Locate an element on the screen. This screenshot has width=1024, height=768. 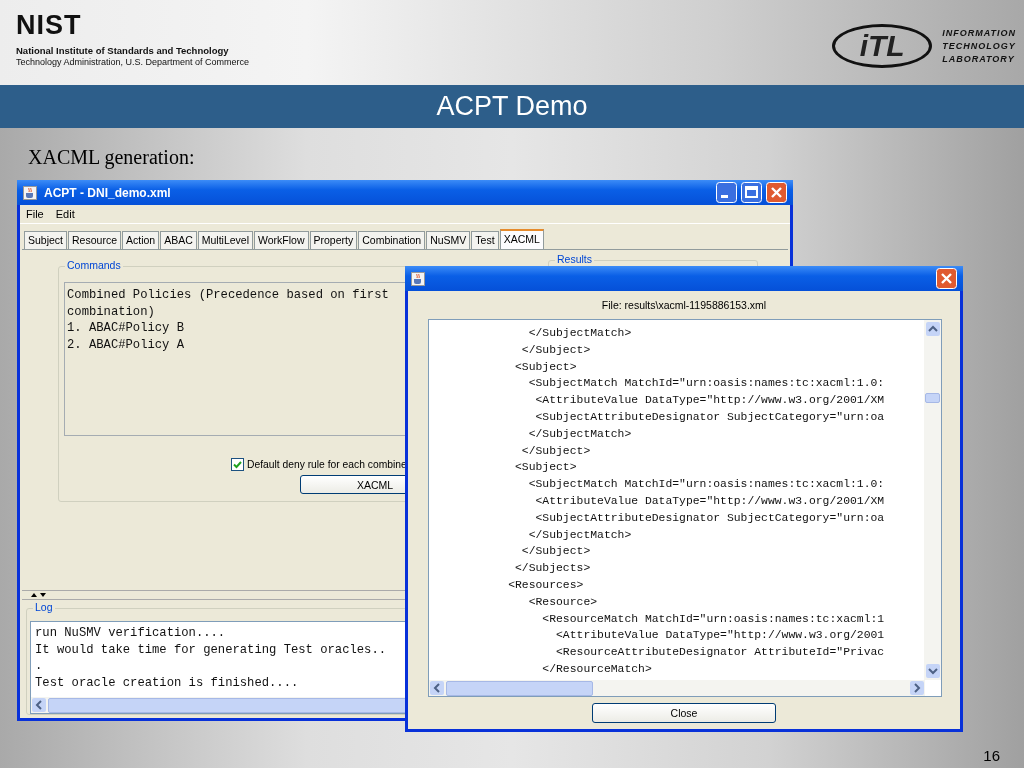
window-title: ACPT - DNI_demo.xml is located at coordinates (107, 192).